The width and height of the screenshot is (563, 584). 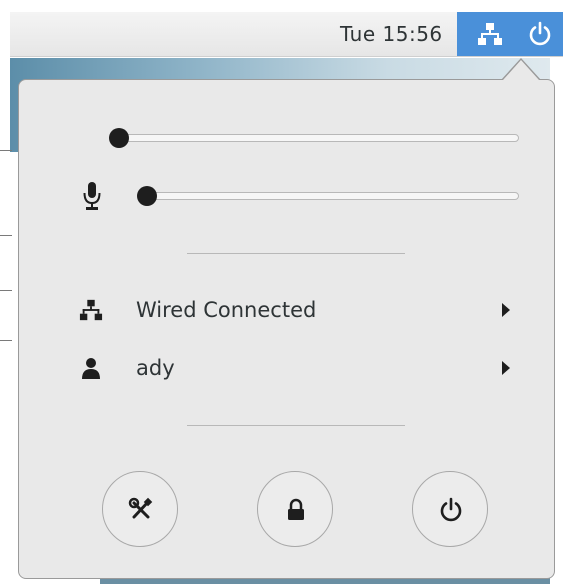 What do you see at coordinates (91, 368) in the screenshot?
I see `user-icon` at bounding box center [91, 368].